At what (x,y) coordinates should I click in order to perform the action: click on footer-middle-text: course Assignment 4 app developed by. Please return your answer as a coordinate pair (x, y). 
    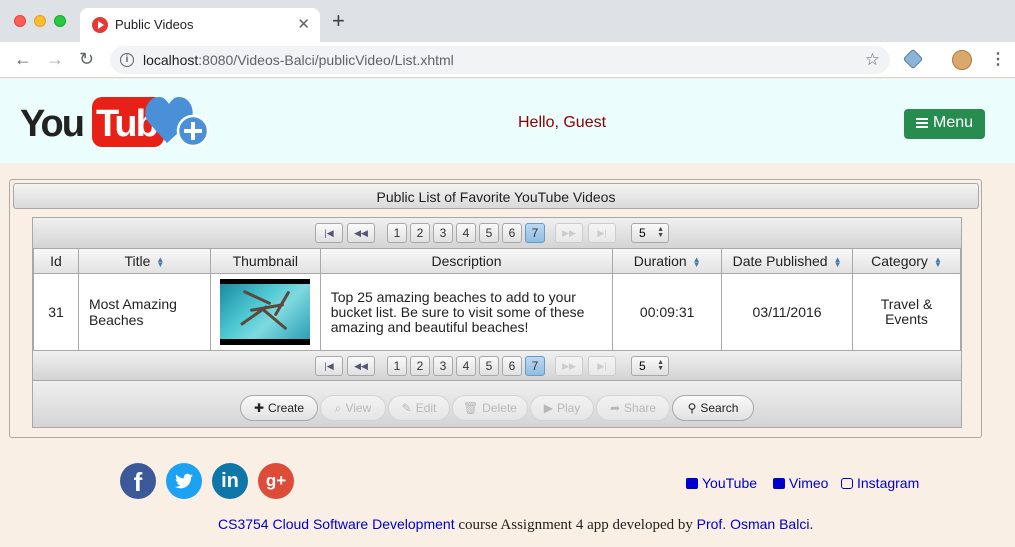
    Looking at the image, I should click on (575, 525).